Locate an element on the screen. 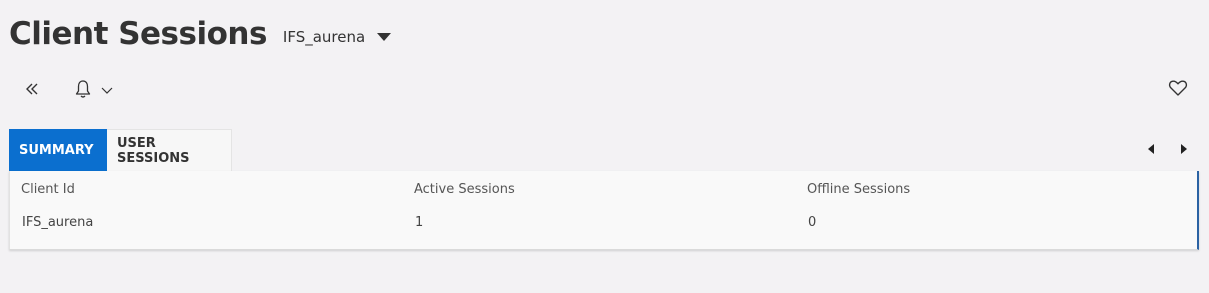  field-value: 0 is located at coordinates (812, 222).